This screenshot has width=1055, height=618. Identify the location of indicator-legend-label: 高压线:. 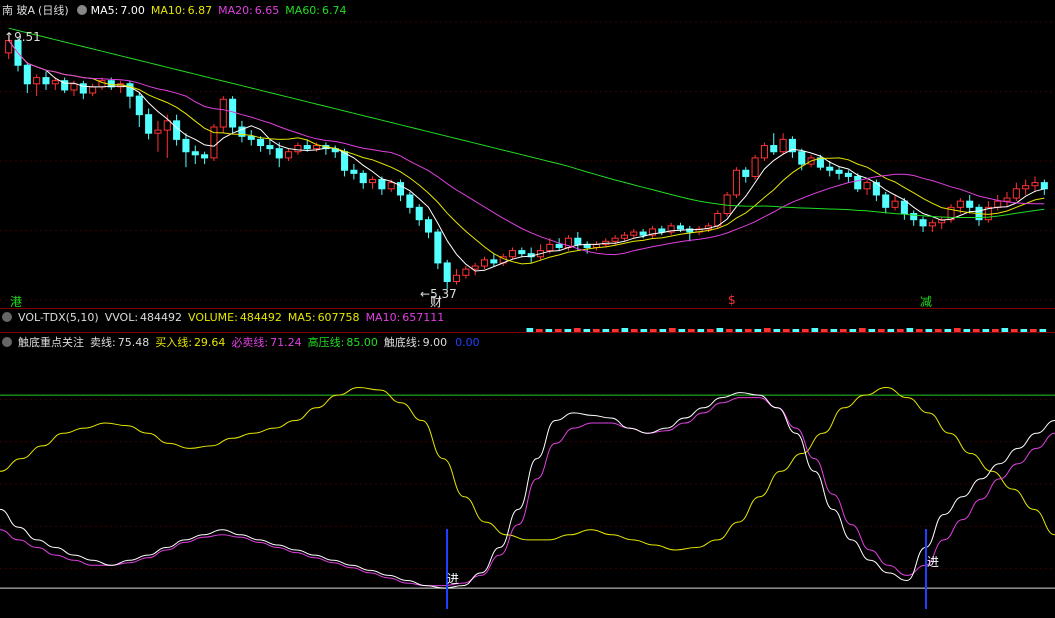
(326, 342).